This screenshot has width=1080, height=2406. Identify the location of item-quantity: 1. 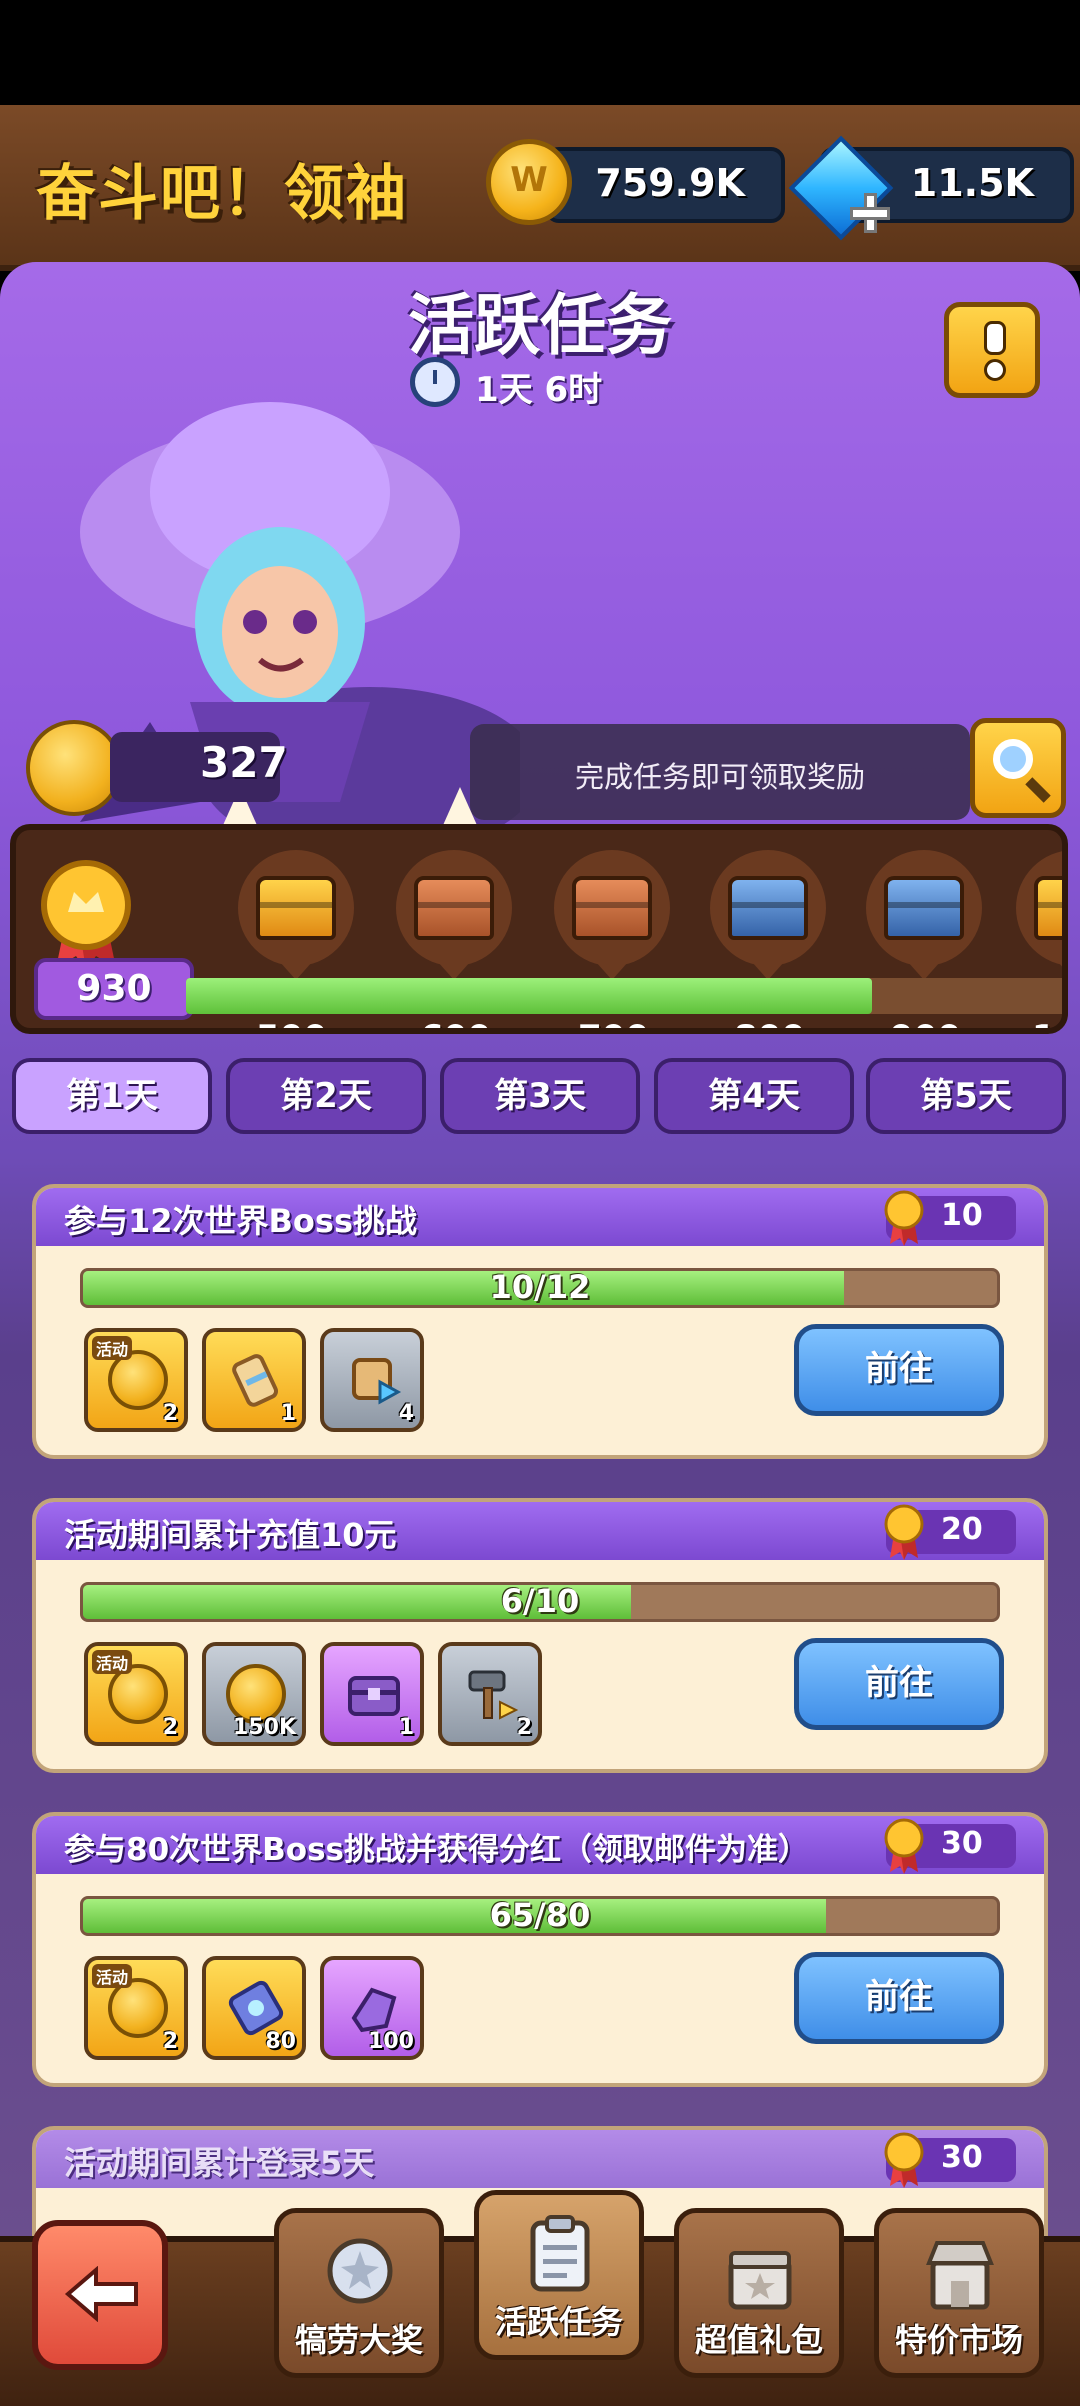
(288, 1413).